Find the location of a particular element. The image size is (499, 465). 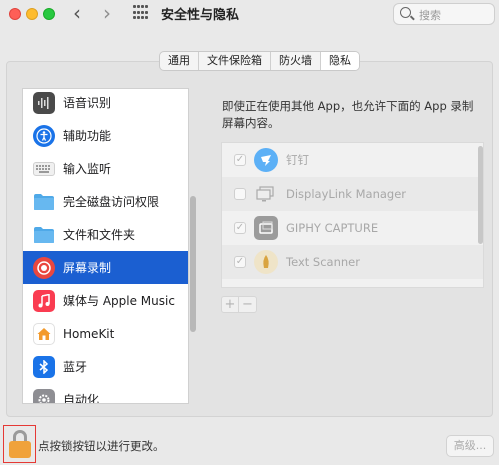

waveform-icon is located at coordinates (44, 102).